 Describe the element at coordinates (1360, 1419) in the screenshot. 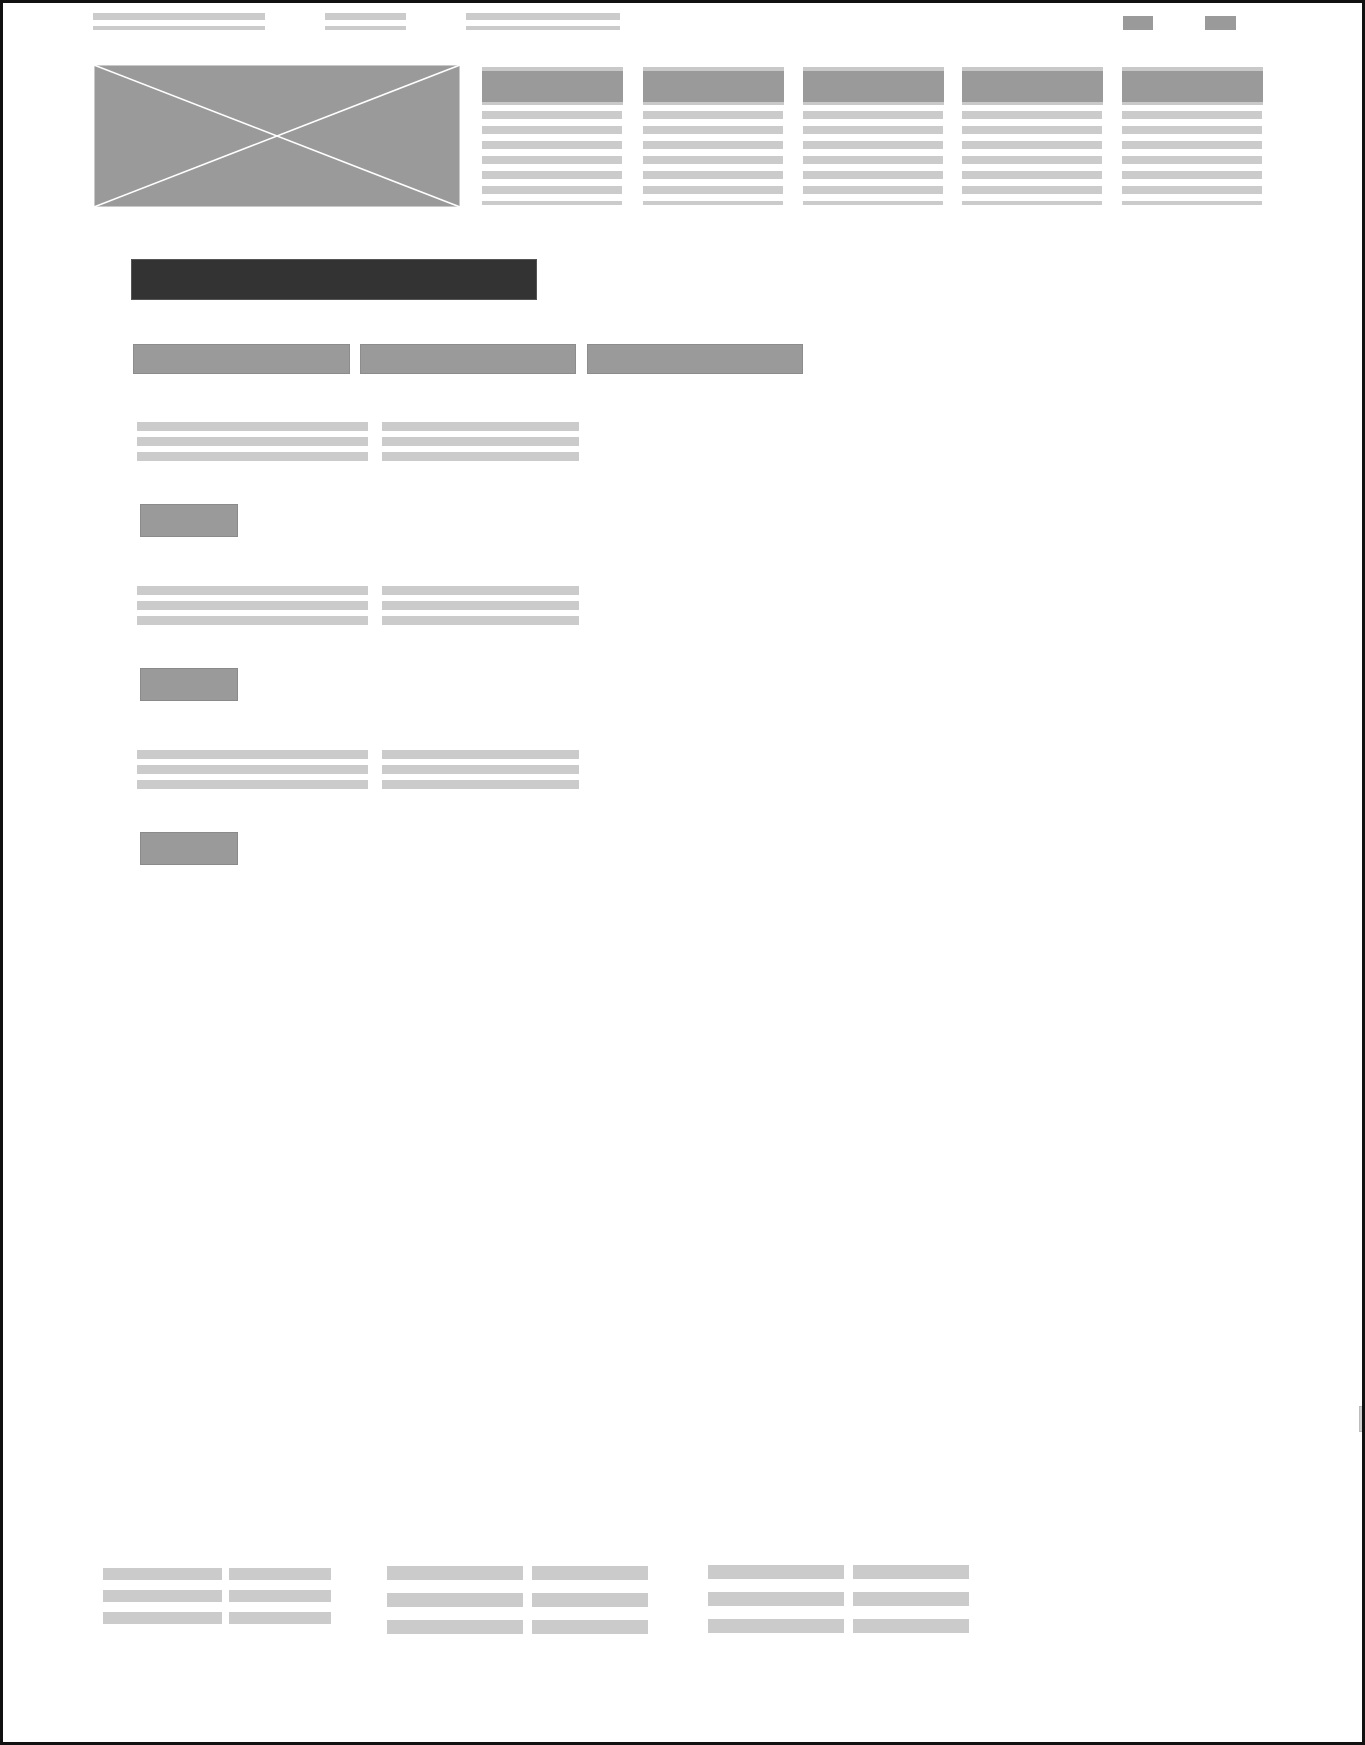

I see `scrollbar-thumb` at that location.